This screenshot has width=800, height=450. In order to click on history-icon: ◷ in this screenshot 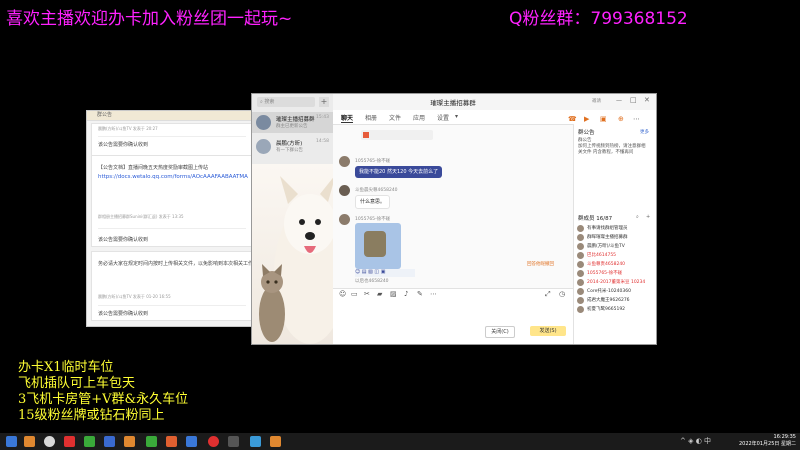, I will do `click(562, 294)`.